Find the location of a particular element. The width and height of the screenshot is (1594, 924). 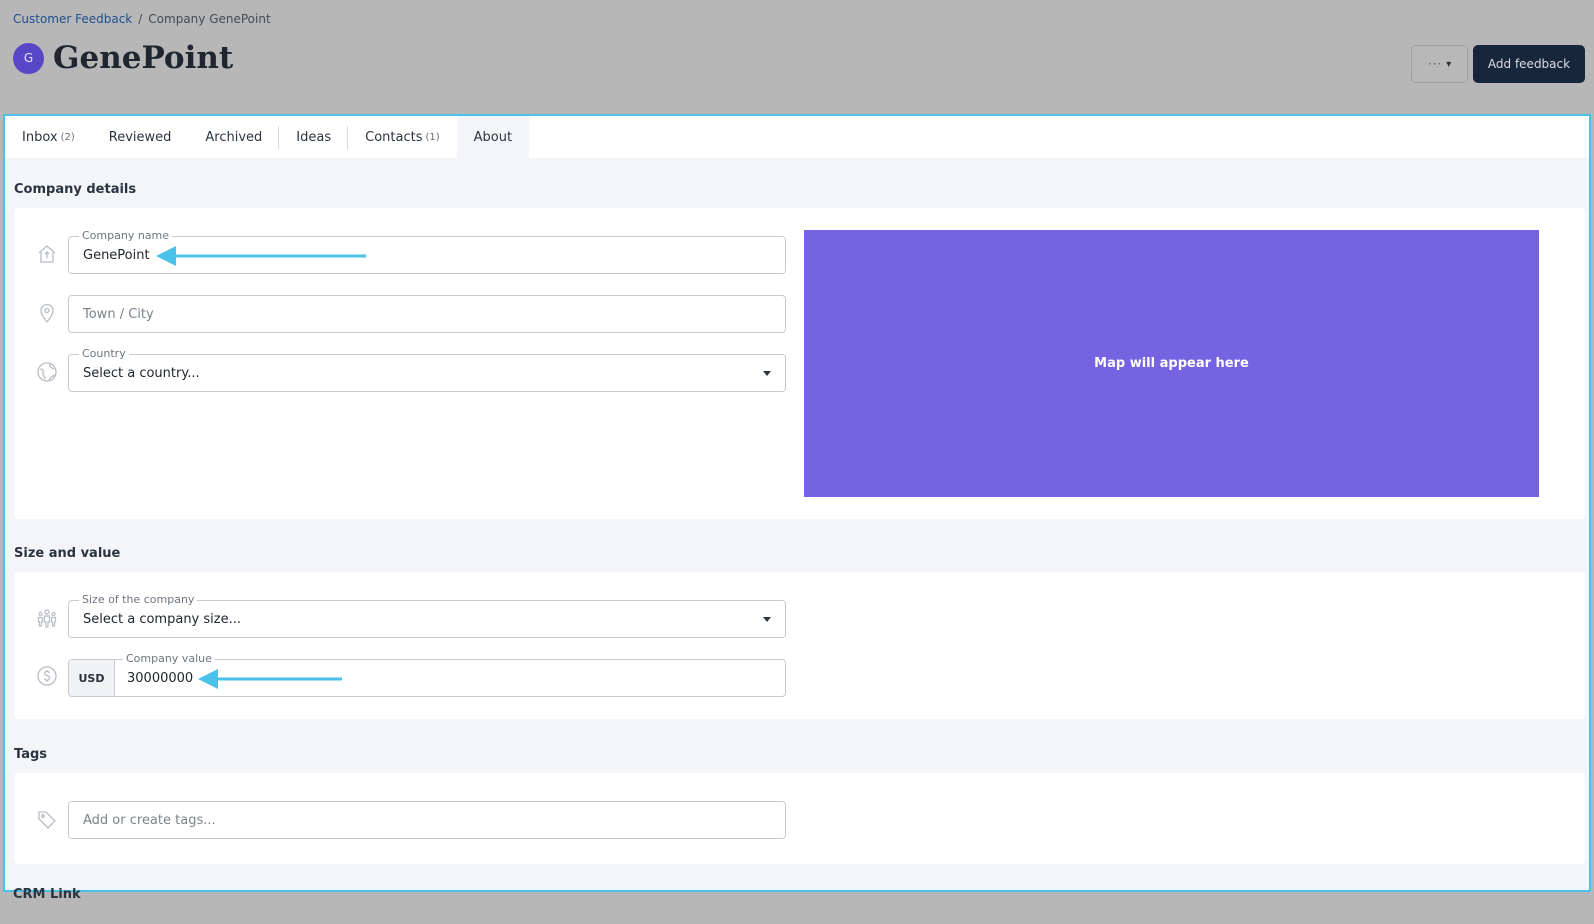

page-header: G GenePoint is located at coordinates (123, 58).